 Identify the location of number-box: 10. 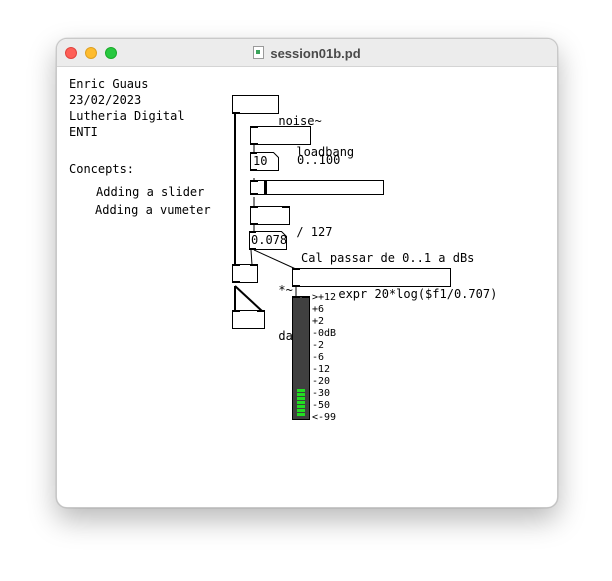
(264, 161).